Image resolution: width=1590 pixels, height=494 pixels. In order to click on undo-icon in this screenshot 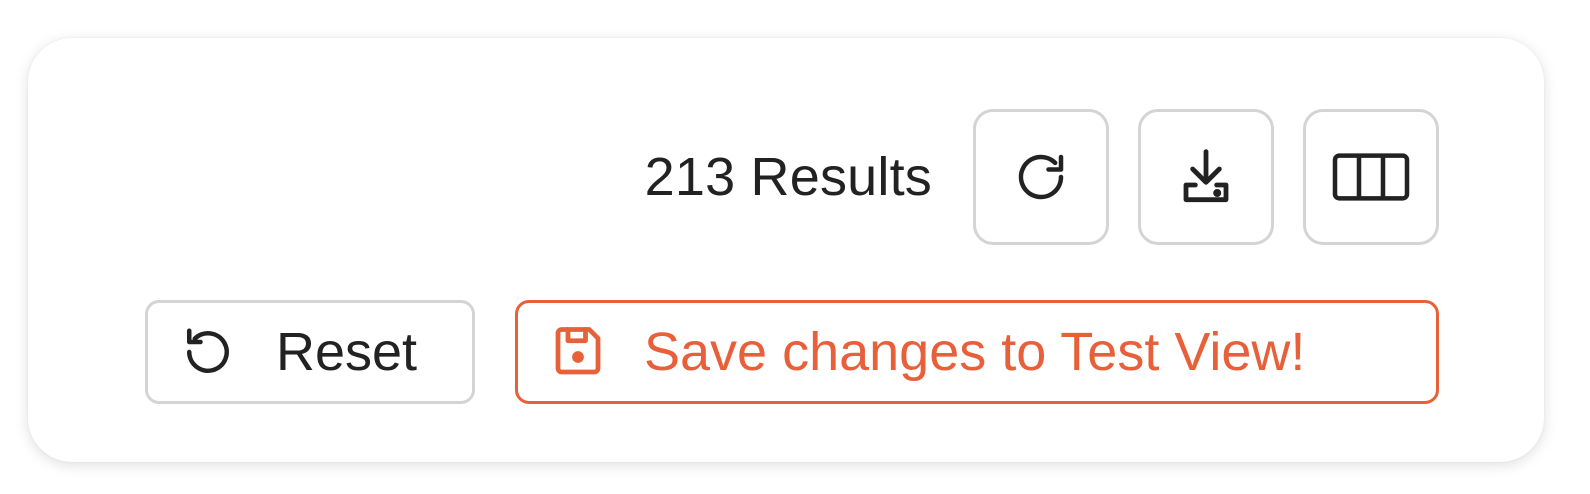, I will do `click(208, 350)`.